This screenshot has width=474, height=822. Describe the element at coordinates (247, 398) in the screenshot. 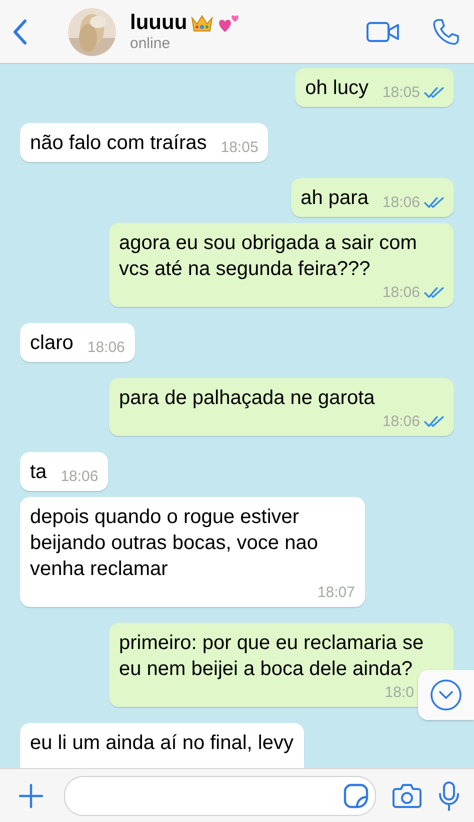

I see `message-text: para de palhaçada ne garota` at that location.